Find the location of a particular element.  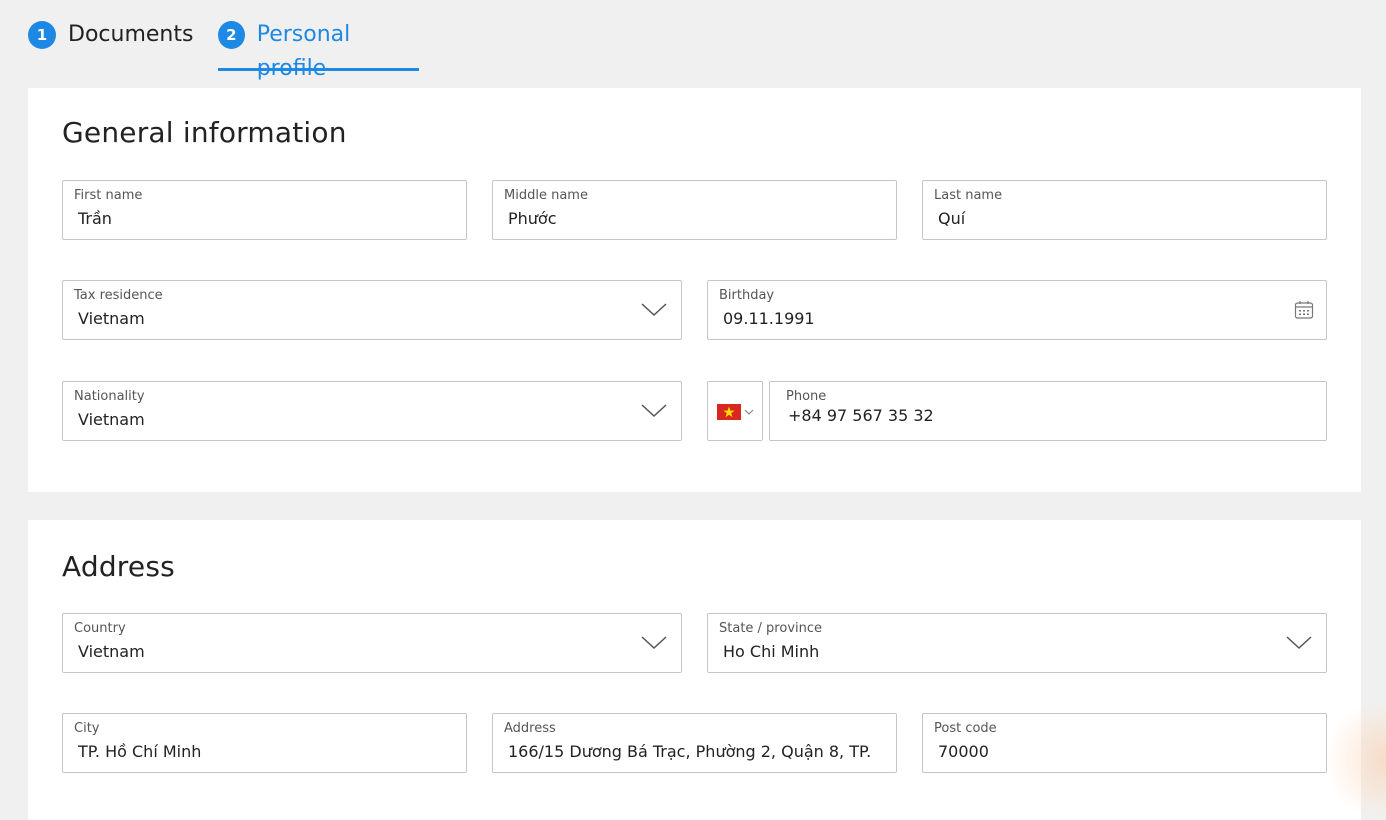

middle-name-field: Middle name Phước is located at coordinates (694, 210).